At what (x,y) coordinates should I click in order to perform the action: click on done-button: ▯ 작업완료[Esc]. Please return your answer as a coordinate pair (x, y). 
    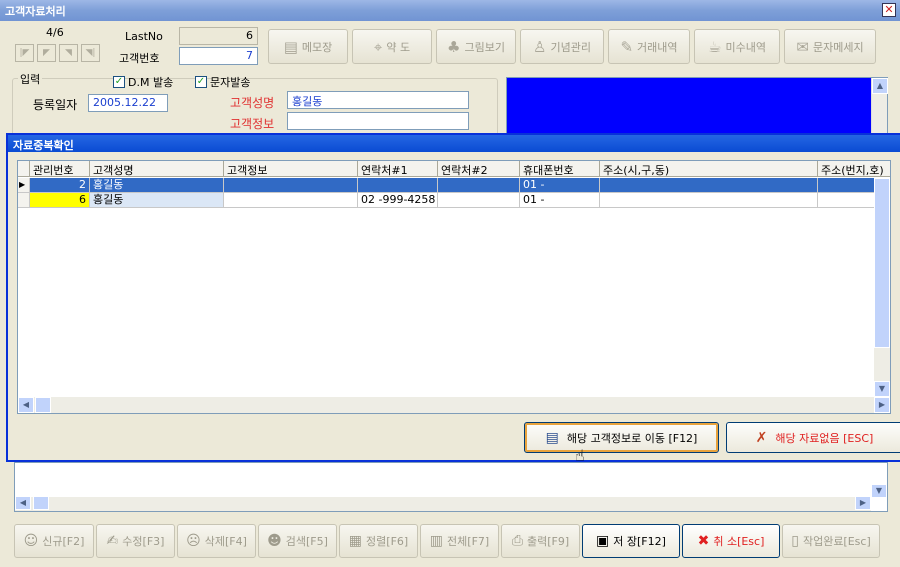
    Looking at the image, I should click on (831, 541).